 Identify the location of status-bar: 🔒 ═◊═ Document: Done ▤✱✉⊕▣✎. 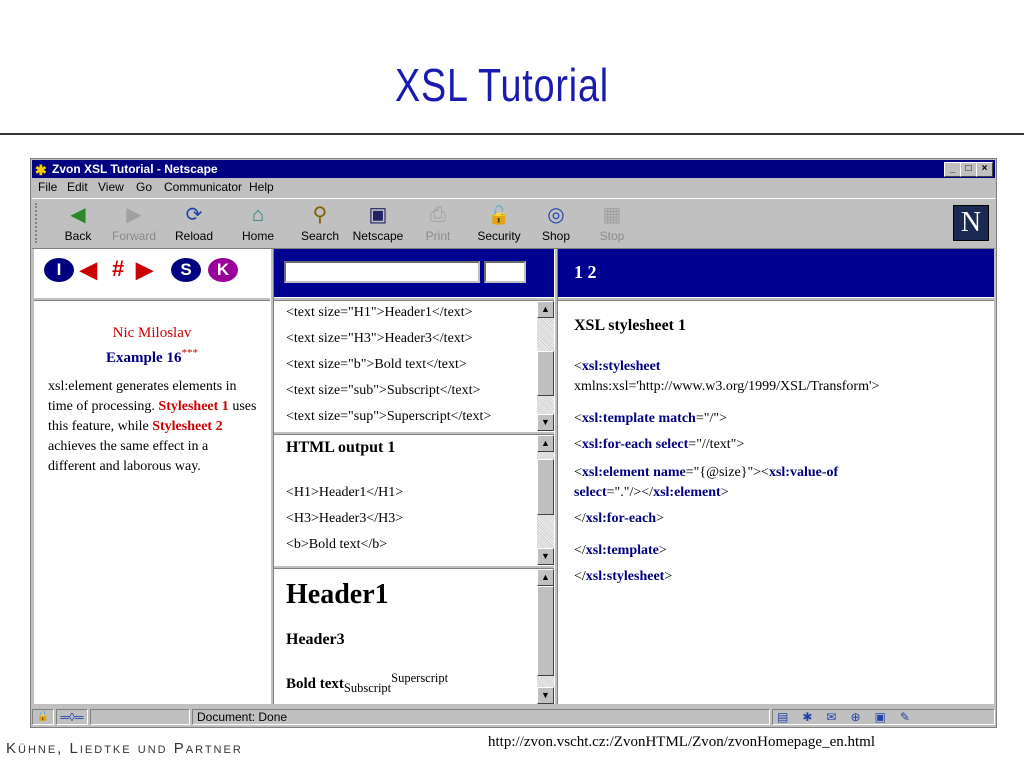
(513, 717).